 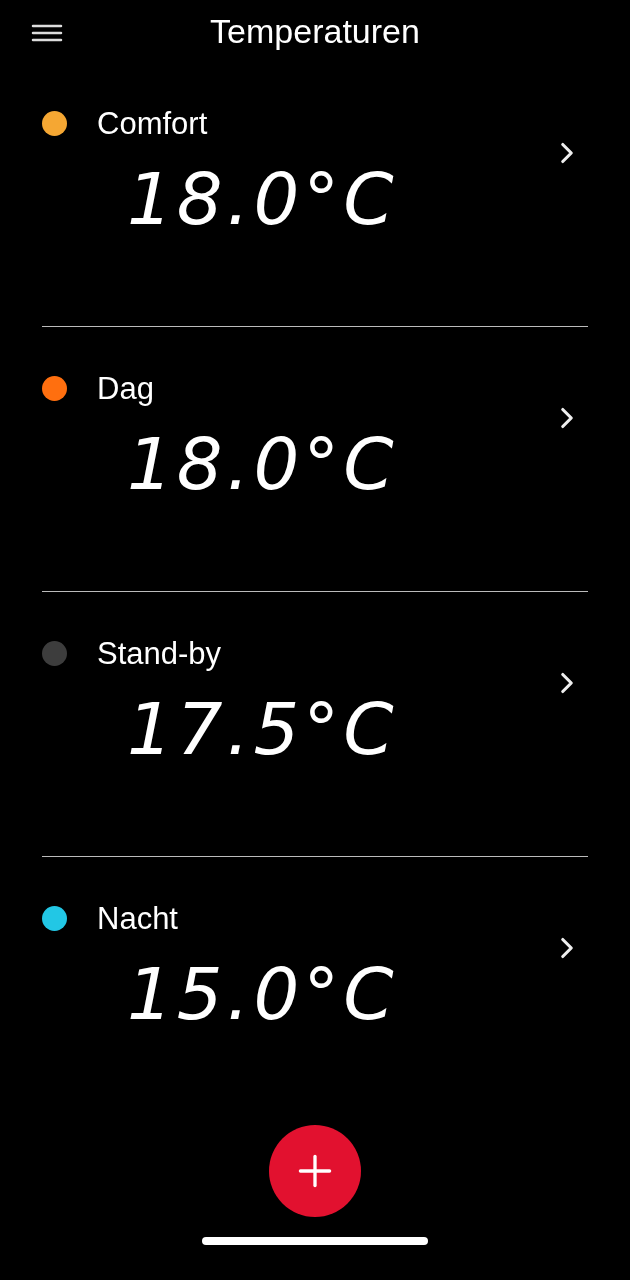 I want to click on preset-name: Nacht, so click(x=137, y=918).